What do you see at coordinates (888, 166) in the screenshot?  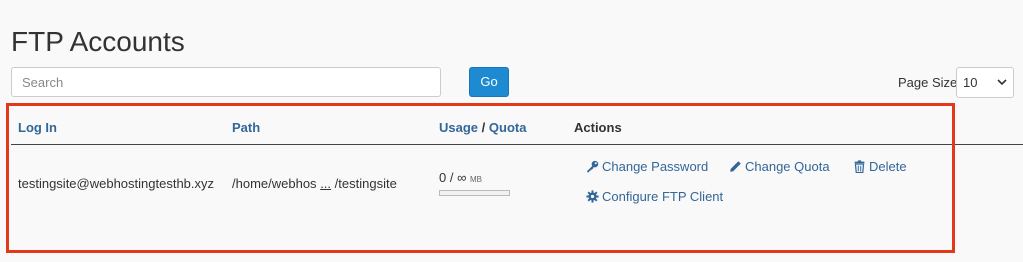 I see `delete-label: Delete` at bounding box center [888, 166].